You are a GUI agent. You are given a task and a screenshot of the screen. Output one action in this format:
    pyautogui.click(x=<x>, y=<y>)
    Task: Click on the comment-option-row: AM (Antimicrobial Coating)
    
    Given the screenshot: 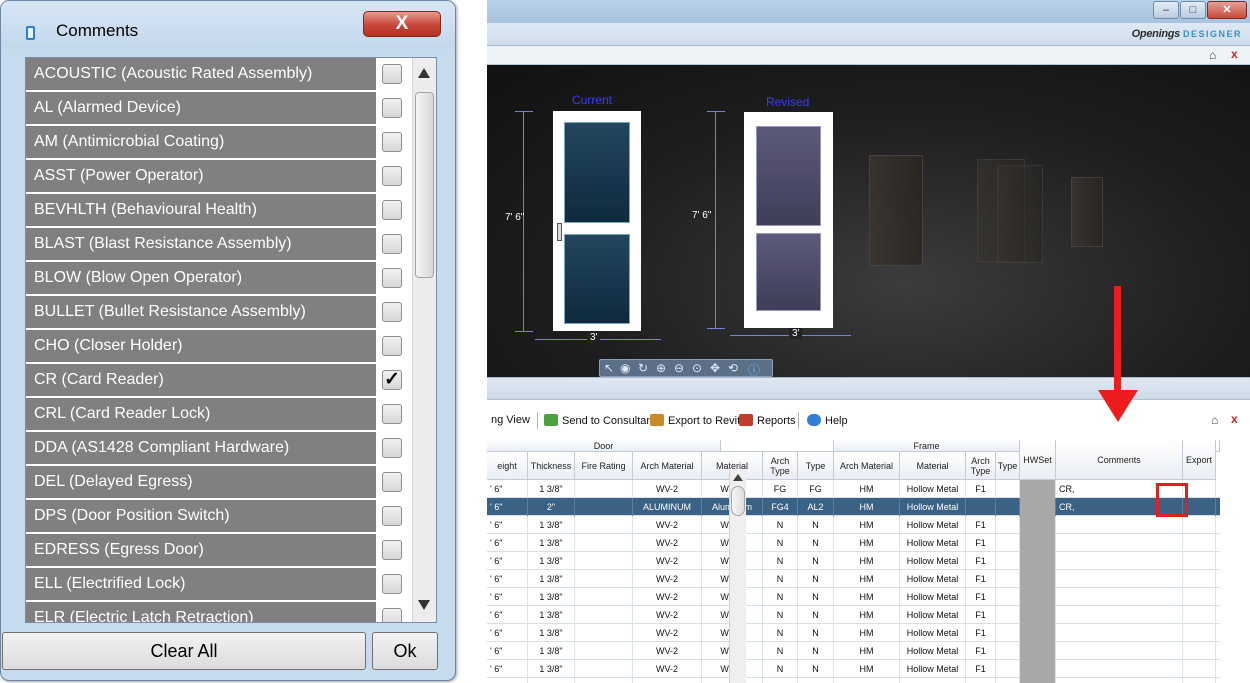 What is the action you would take?
    pyautogui.click(x=201, y=142)
    